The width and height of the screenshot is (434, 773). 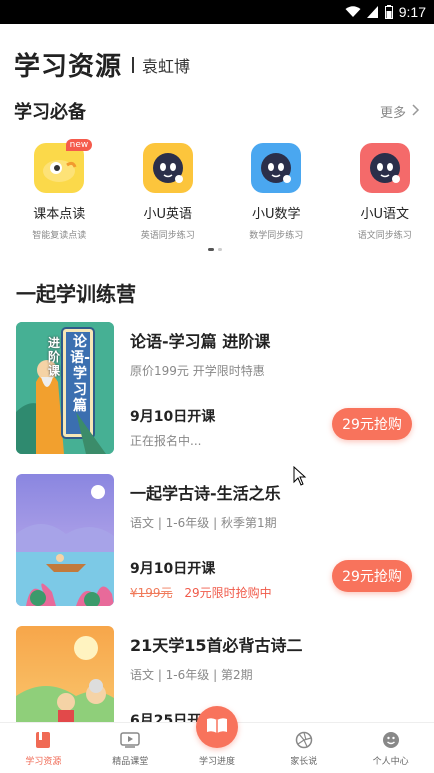 I want to click on book-icon, so click(x=43, y=740).